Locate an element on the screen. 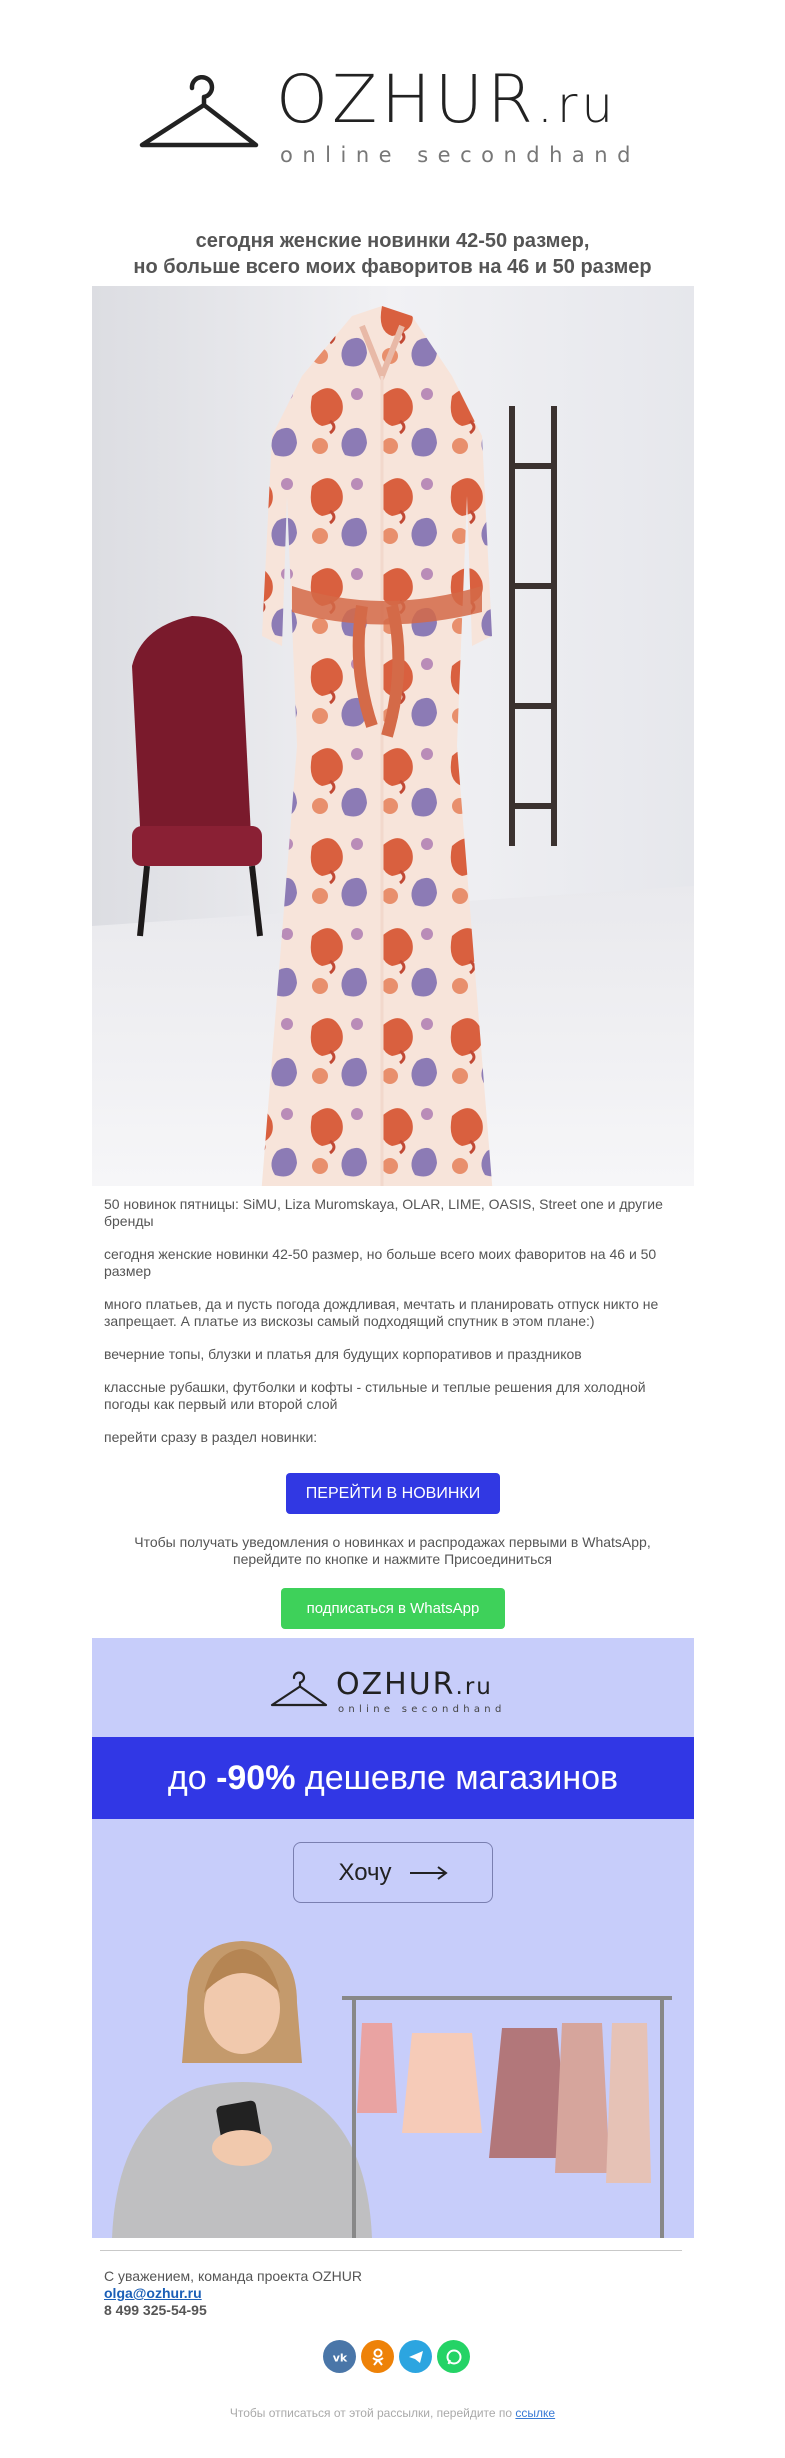 Image resolution: width=785 pixels, height=2458 pixels. clothing-rack-illustration is located at coordinates (507, 2117).